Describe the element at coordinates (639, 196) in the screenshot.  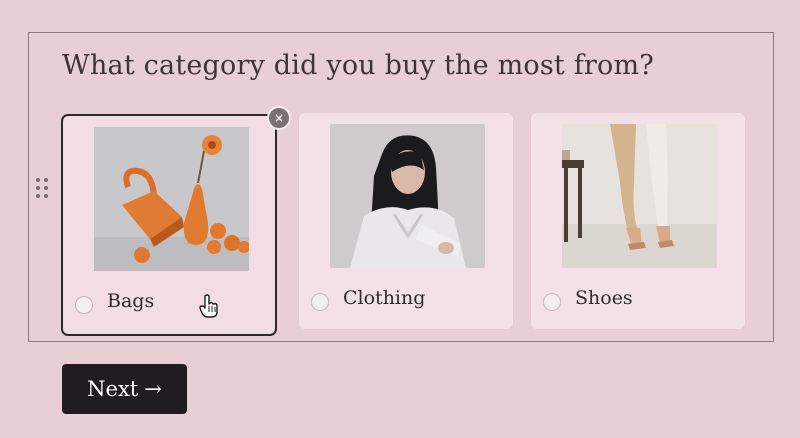
I see `shoes-image` at that location.